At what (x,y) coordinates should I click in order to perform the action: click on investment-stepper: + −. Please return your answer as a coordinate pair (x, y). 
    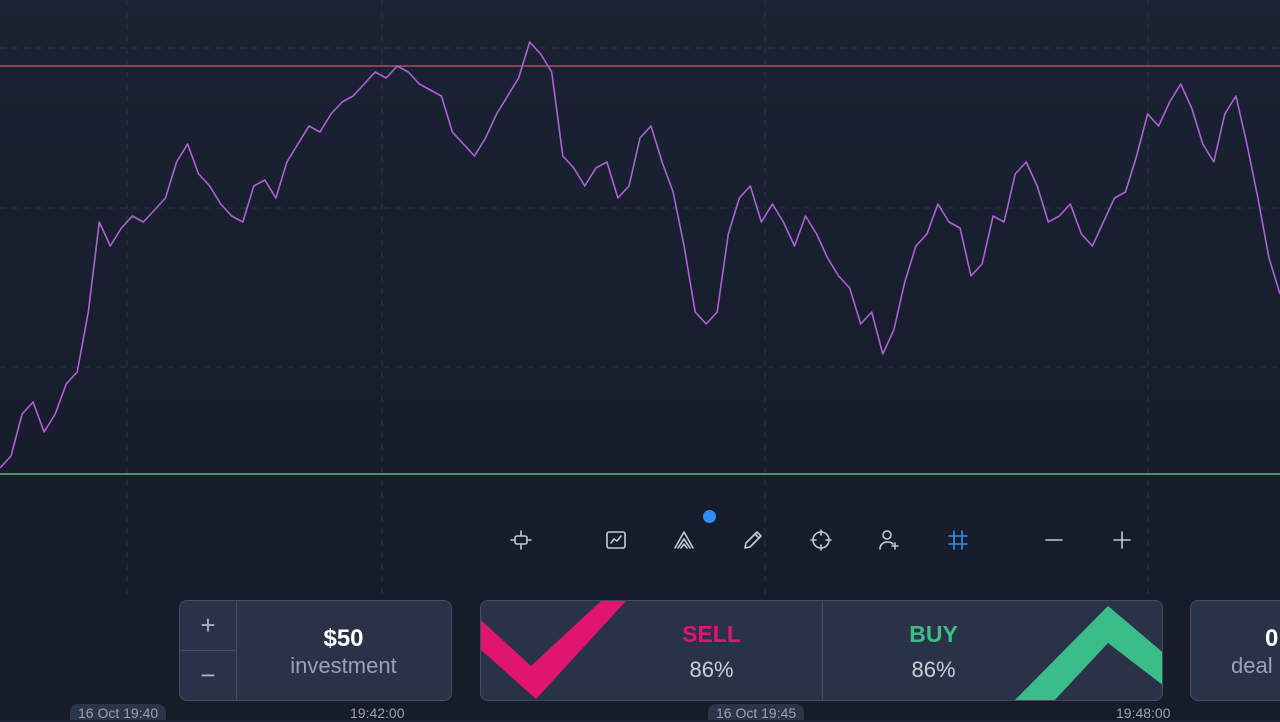
    Looking at the image, I should click on (208, 650).